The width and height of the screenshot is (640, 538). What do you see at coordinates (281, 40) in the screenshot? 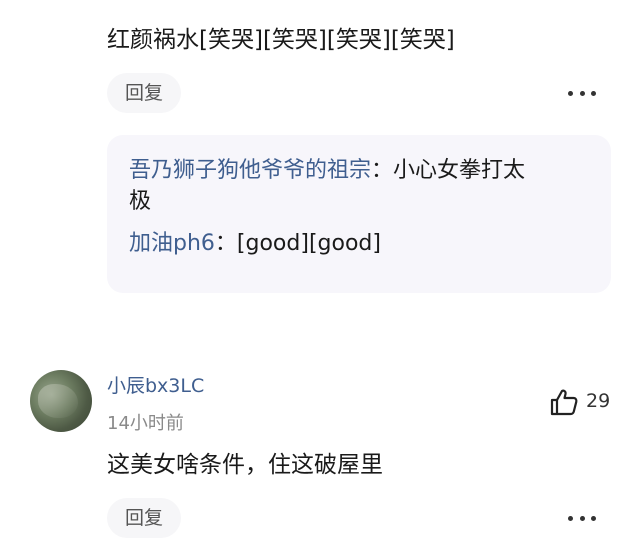
I see `comment-text: 红颜祸水[笑哭][笑哭][笑哭][笑哭]` at bounding box center [281, 40].